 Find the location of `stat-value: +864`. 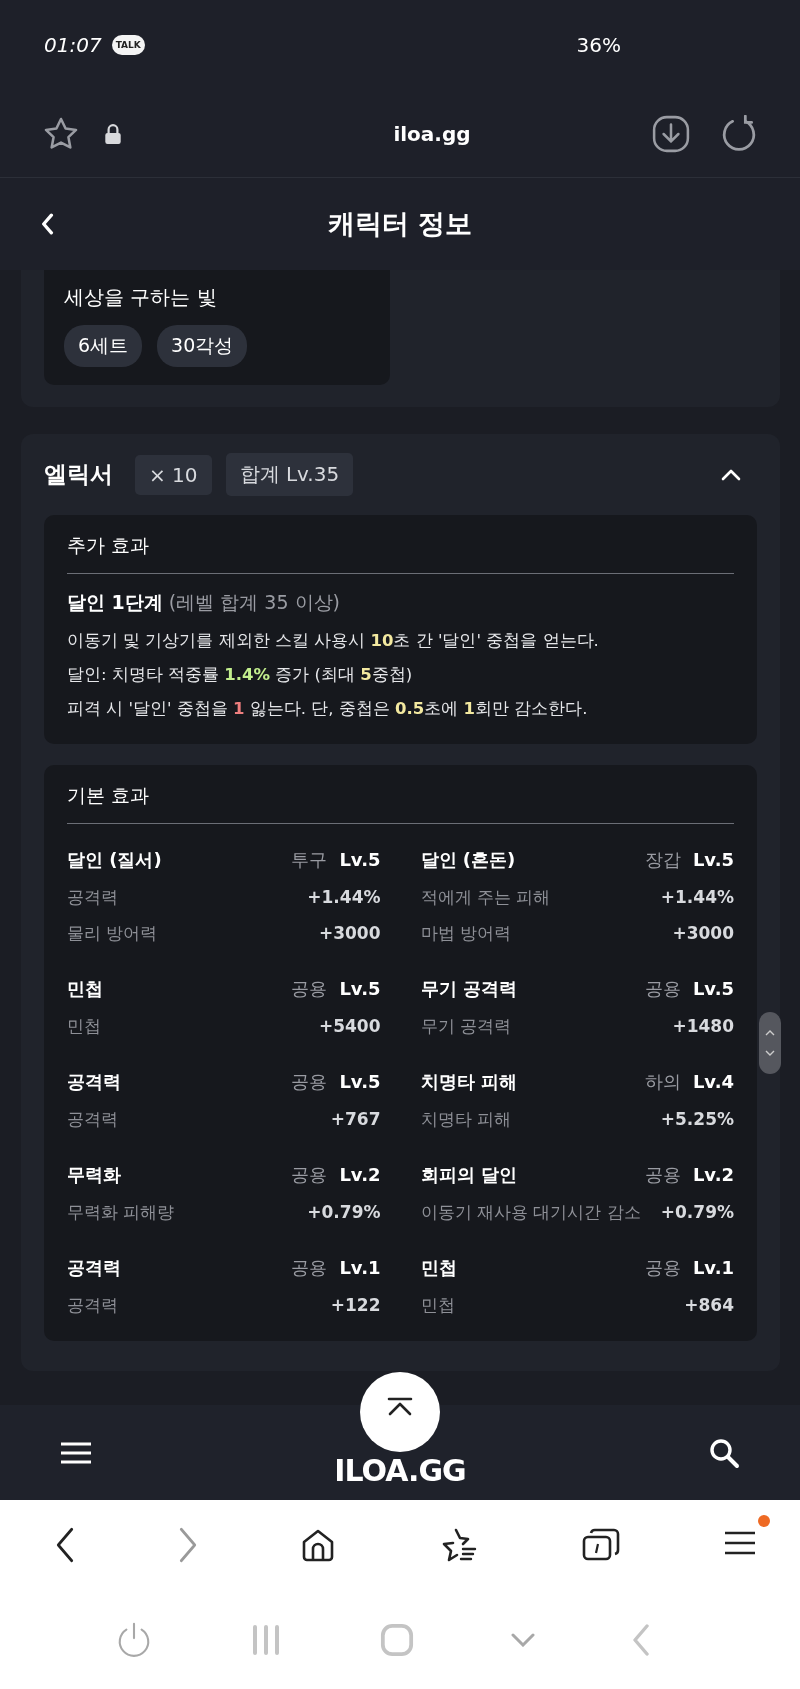

stat-value: +864 is located at coordinates (709, 1305).